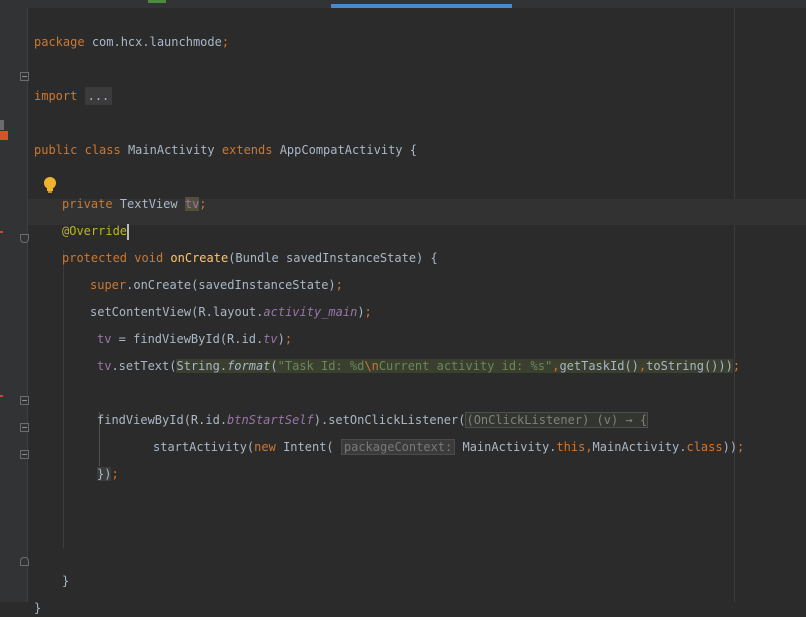 This screenshot has height=617, width=806. I want to click on escape-sequence: \n, so click(371, 366).